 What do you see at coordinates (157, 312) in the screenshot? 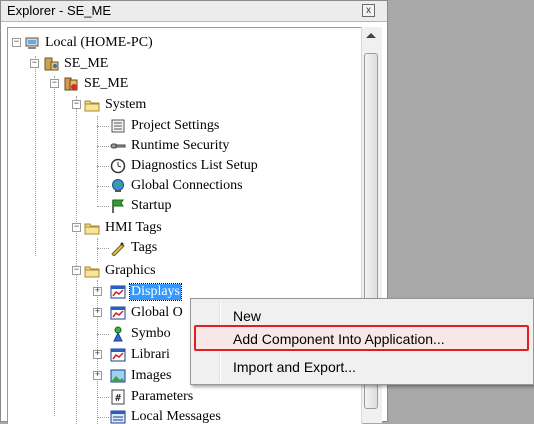
I see `tree-label: Global O` at bounding box center [157, 312].